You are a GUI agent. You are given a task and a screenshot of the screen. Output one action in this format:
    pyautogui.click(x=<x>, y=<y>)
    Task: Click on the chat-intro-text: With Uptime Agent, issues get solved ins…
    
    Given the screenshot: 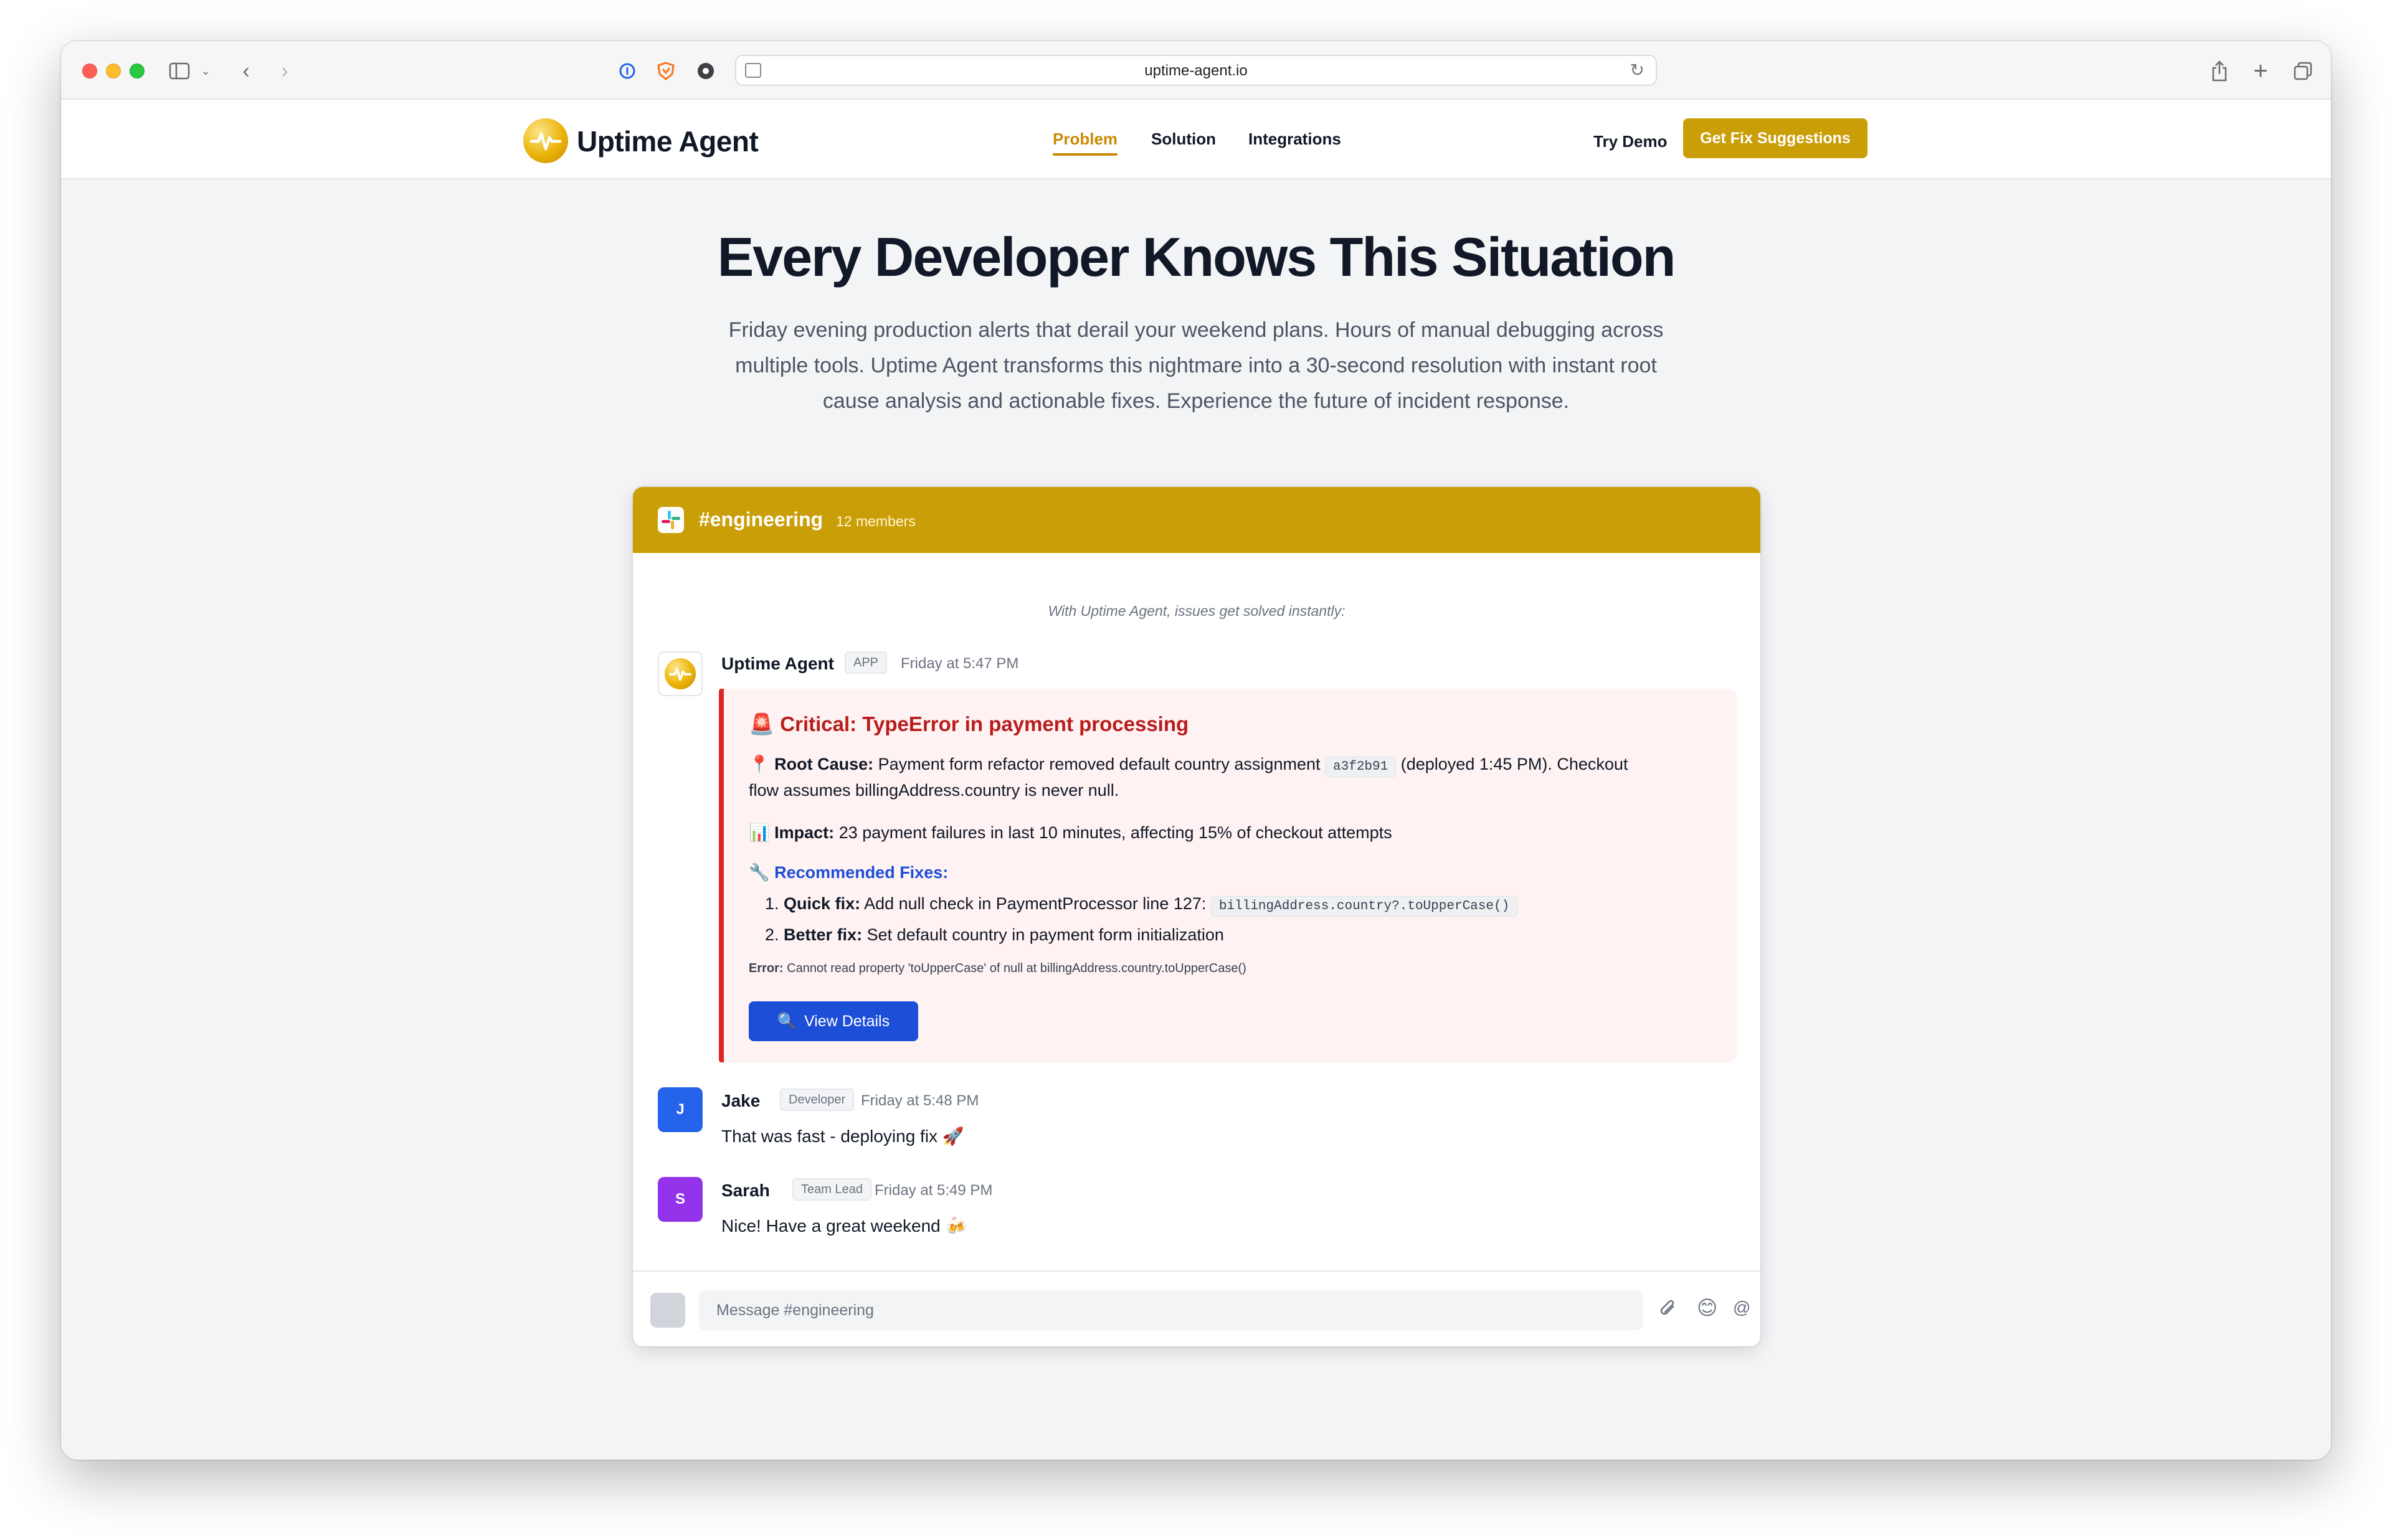 What is the action you would take?
    pyautogui.click(x=1197, y=611)
    